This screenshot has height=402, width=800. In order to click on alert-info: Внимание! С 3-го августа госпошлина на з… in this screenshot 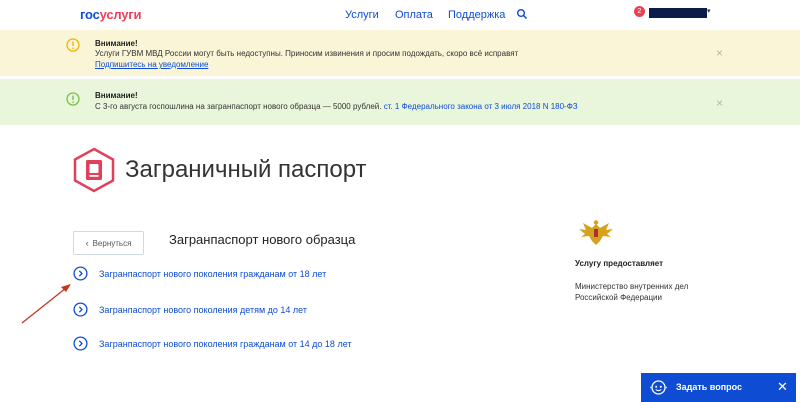, I will do `click(400, 102)`.